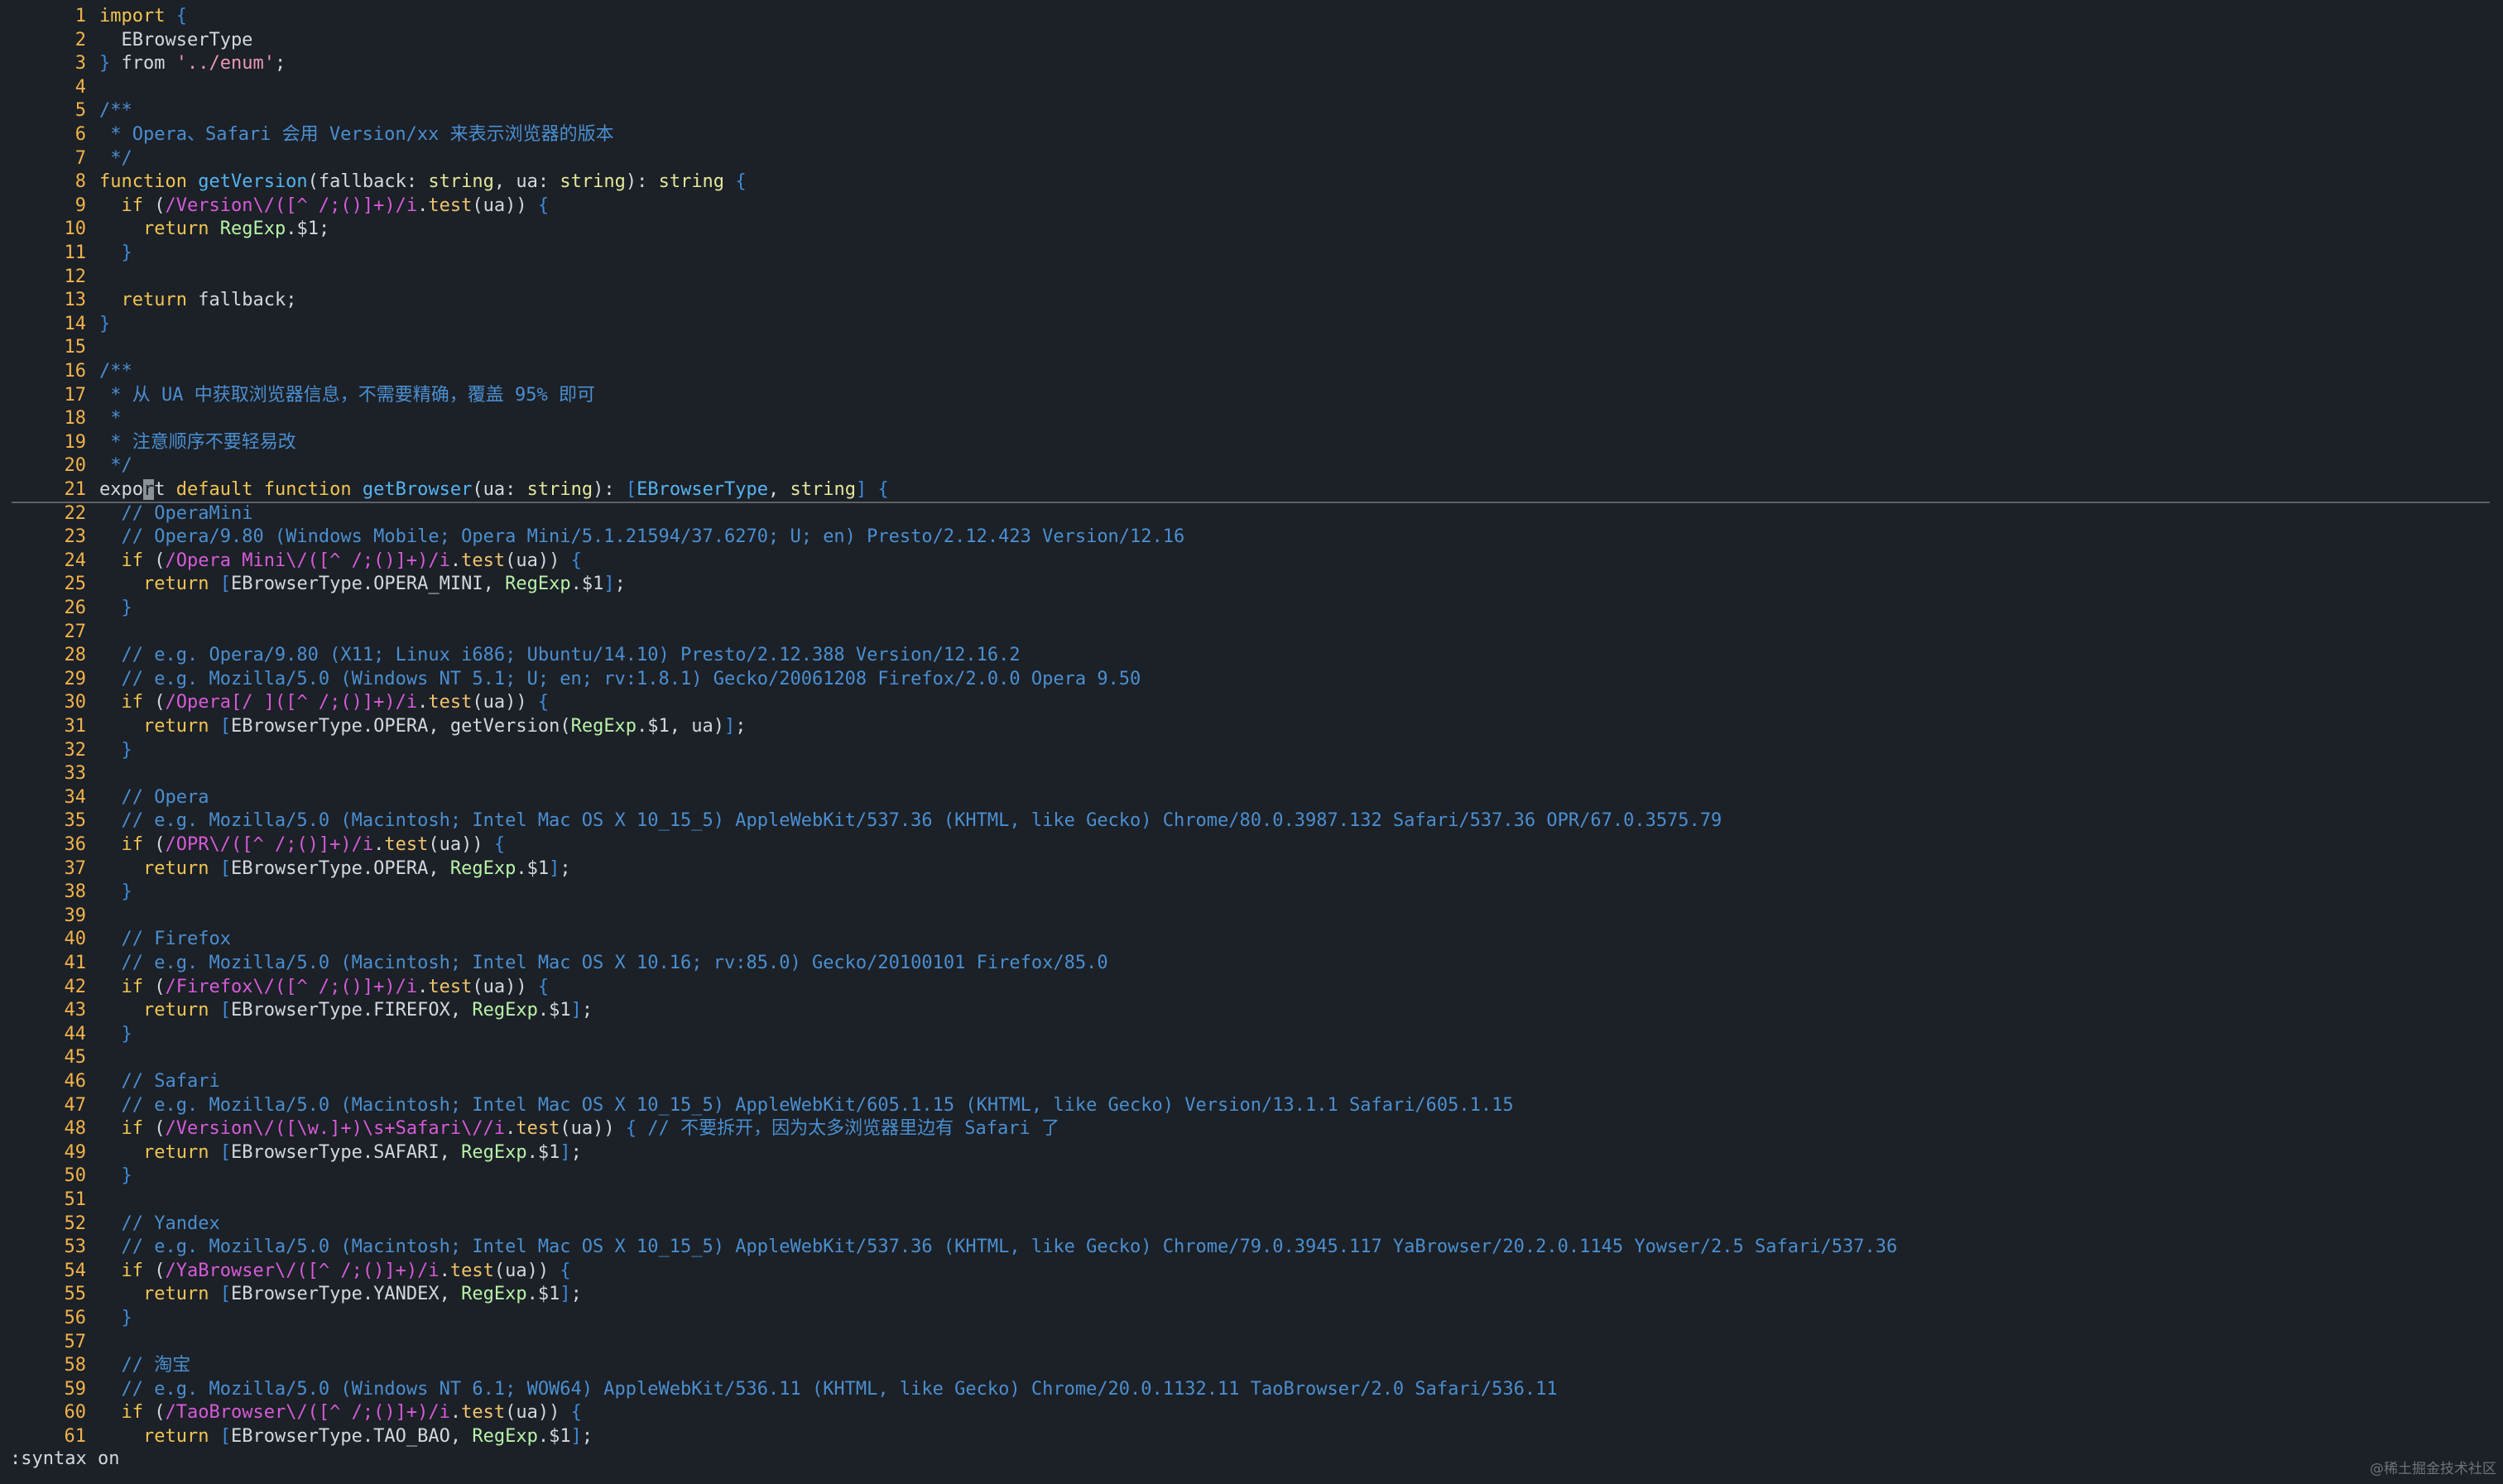 This screenshot has height=1484, width=2503. Describe the element at coordinates (126, 514) in the screenshot. I see `code-line: 22 // OperaMini` at that location.